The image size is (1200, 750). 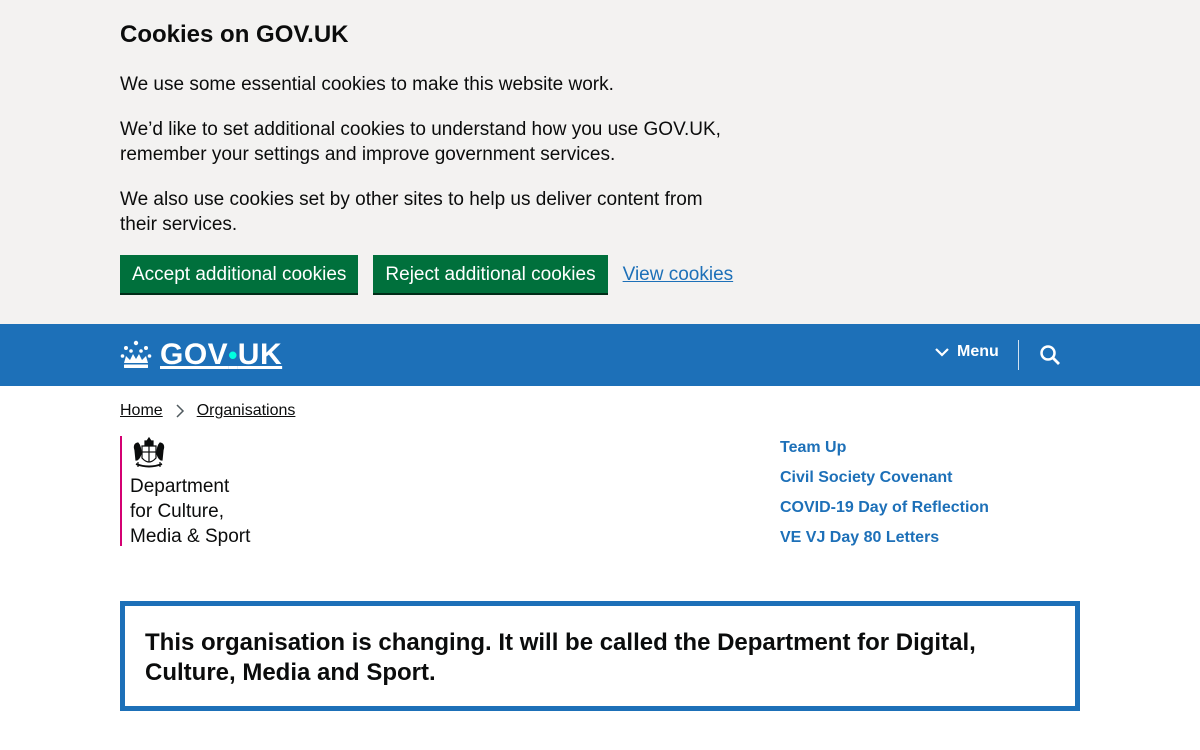 I want to click on logo-text-gov: GOV, so click(x=194, y=354).